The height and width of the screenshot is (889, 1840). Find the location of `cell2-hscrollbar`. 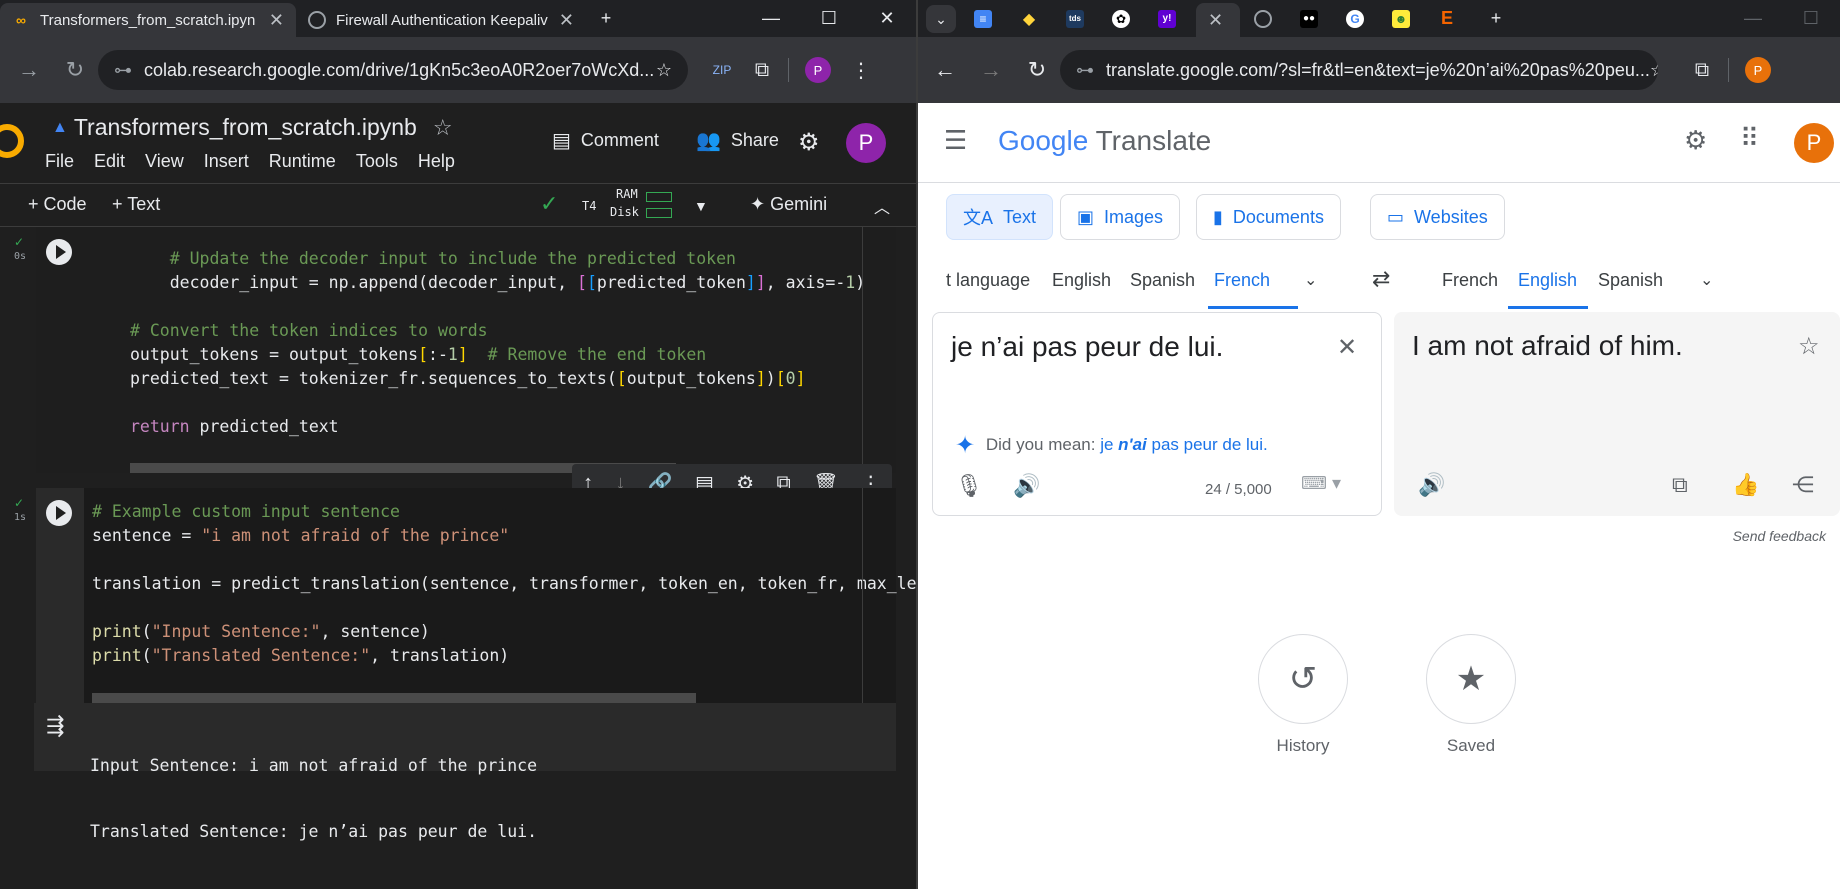

cell2-hscrollbar is located at coordinates (394, 698).